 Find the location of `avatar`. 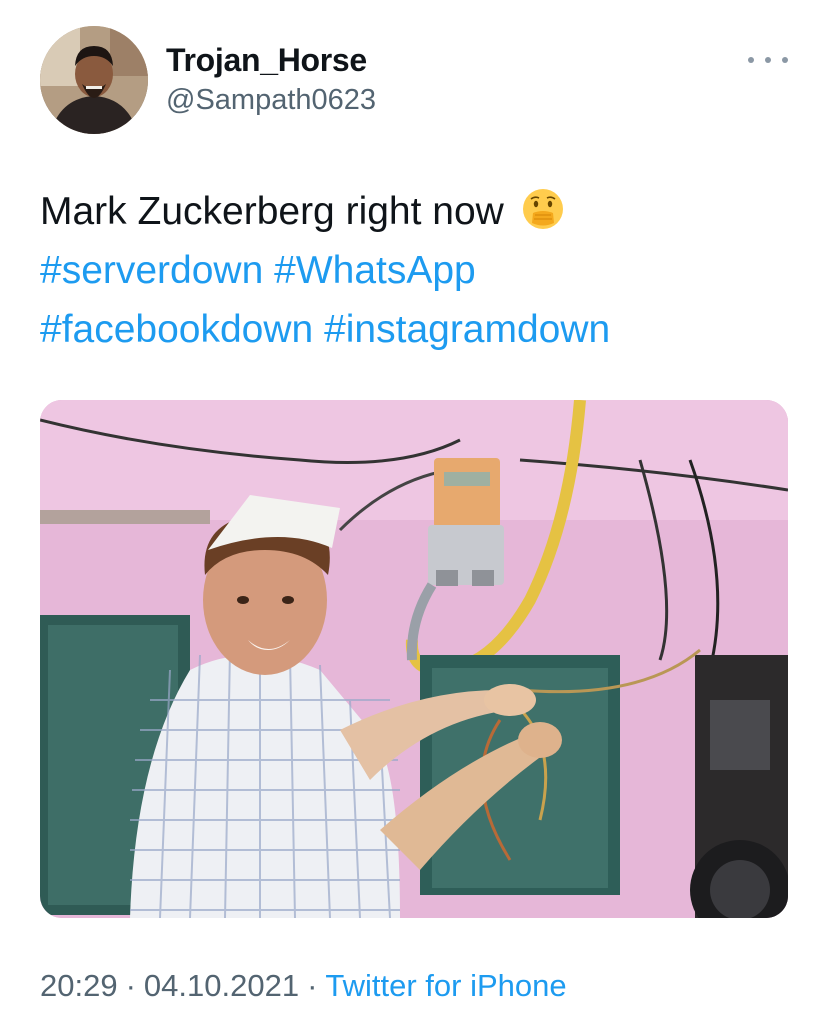

avatar is located at coordinates (94, 80).